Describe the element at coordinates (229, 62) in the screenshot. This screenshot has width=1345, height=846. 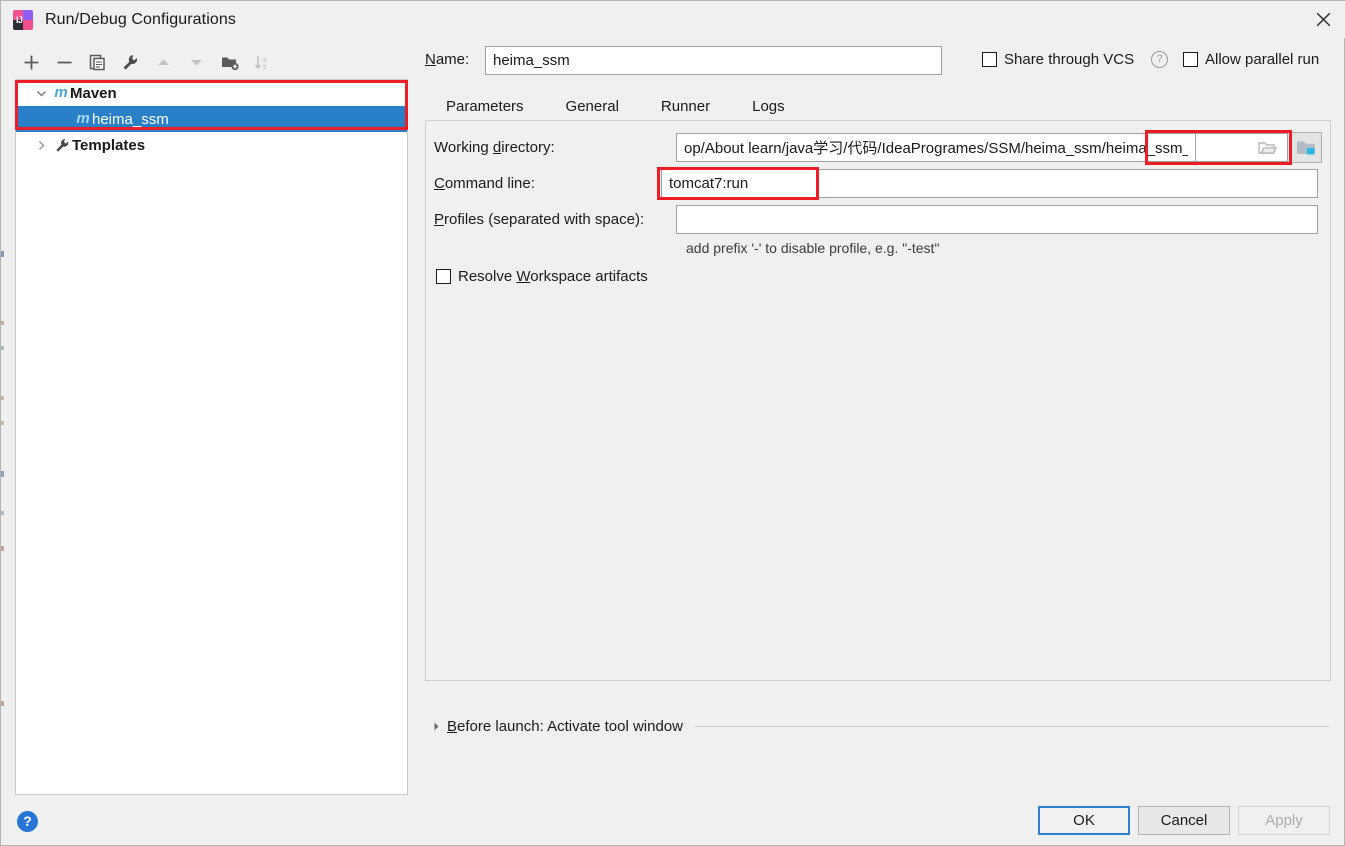
I see `new-folder-button` at that location.